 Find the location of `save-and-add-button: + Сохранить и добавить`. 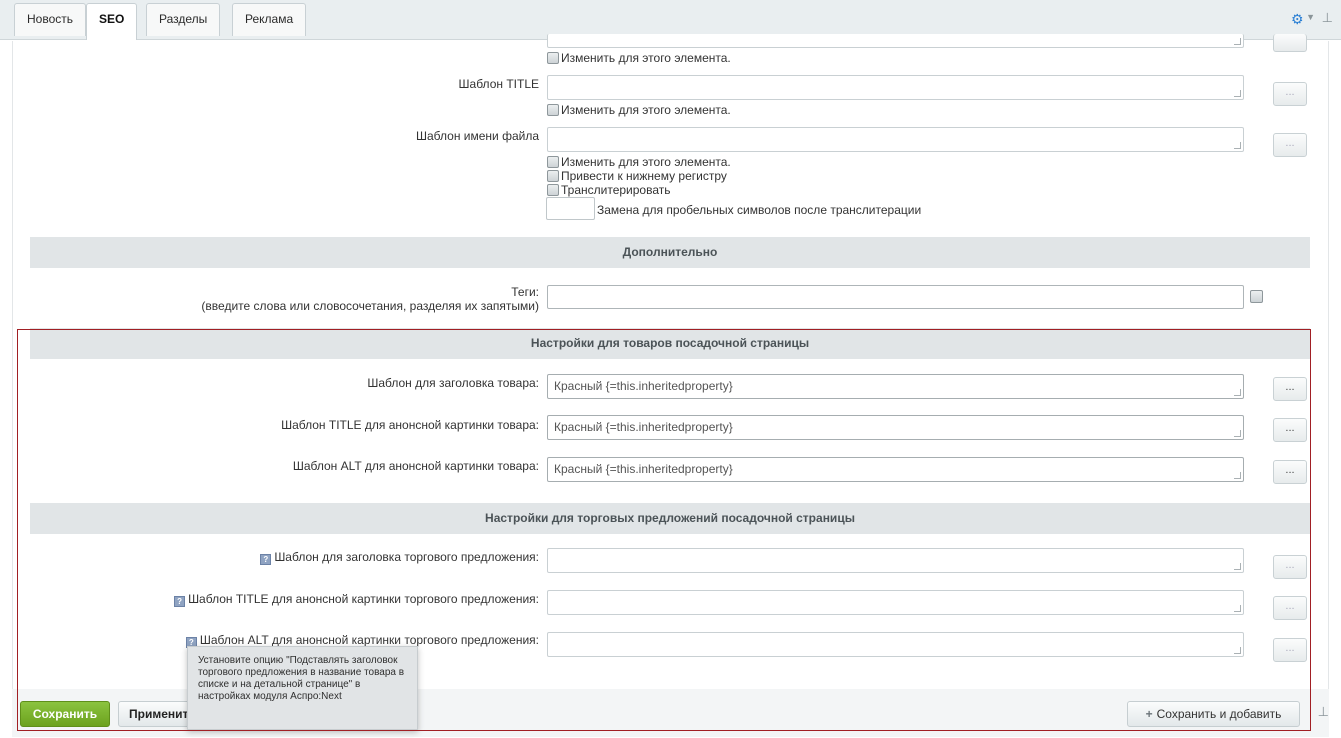

save-and-add-button: + Сохранить и добавить is located at coordinates (1213, 714).